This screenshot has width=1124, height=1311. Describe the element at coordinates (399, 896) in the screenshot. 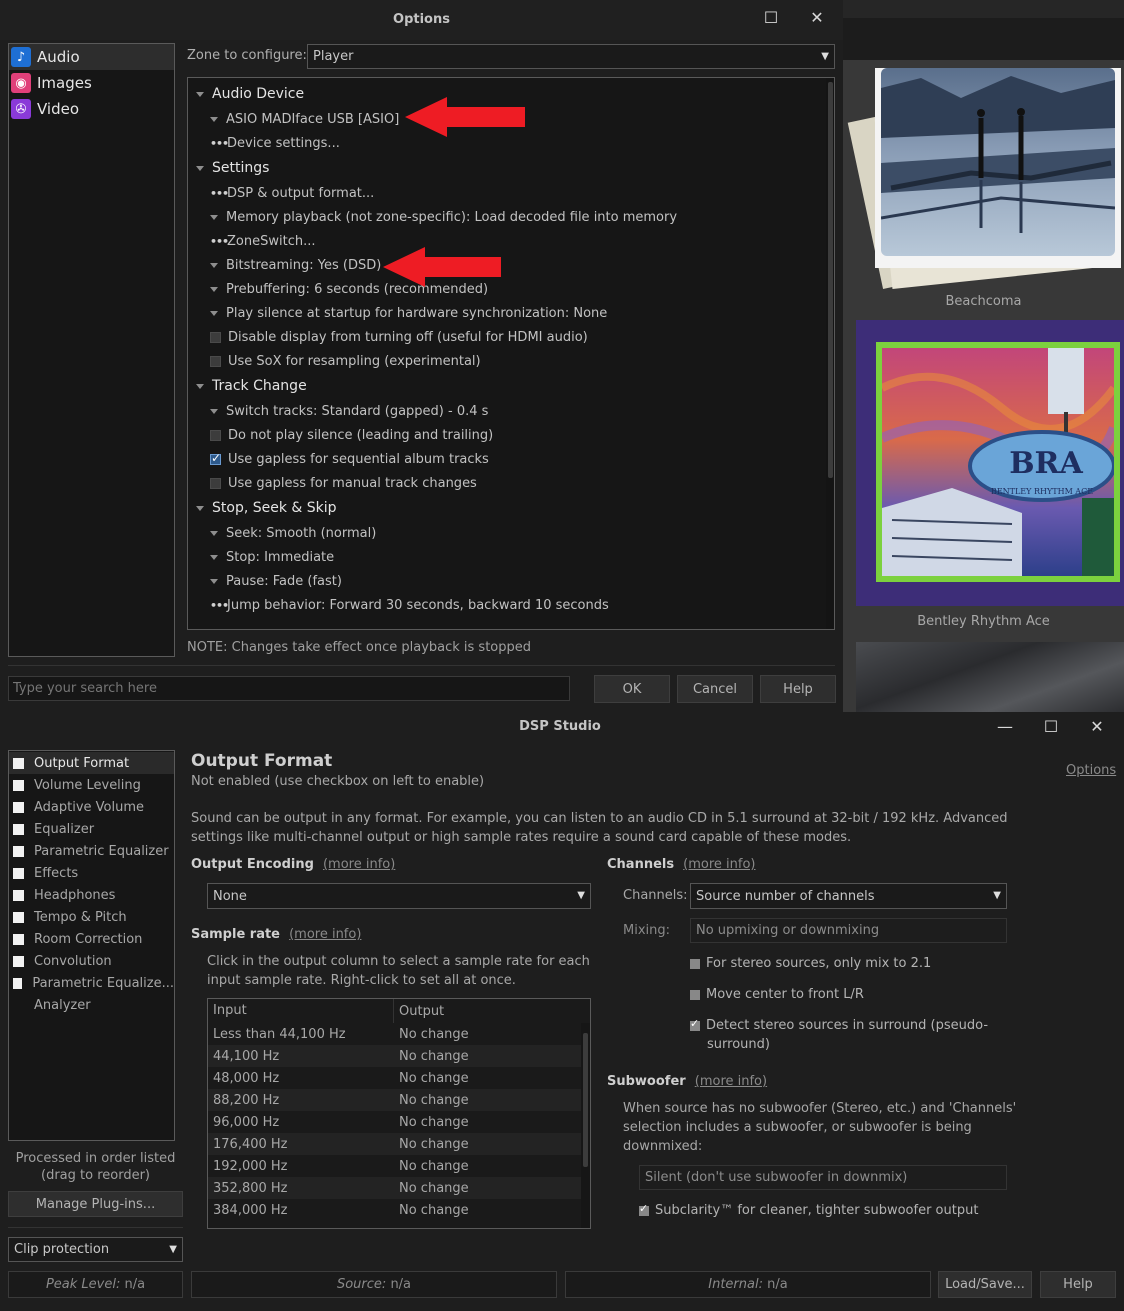

I see `output-encoding-select: None ▼` at that location.